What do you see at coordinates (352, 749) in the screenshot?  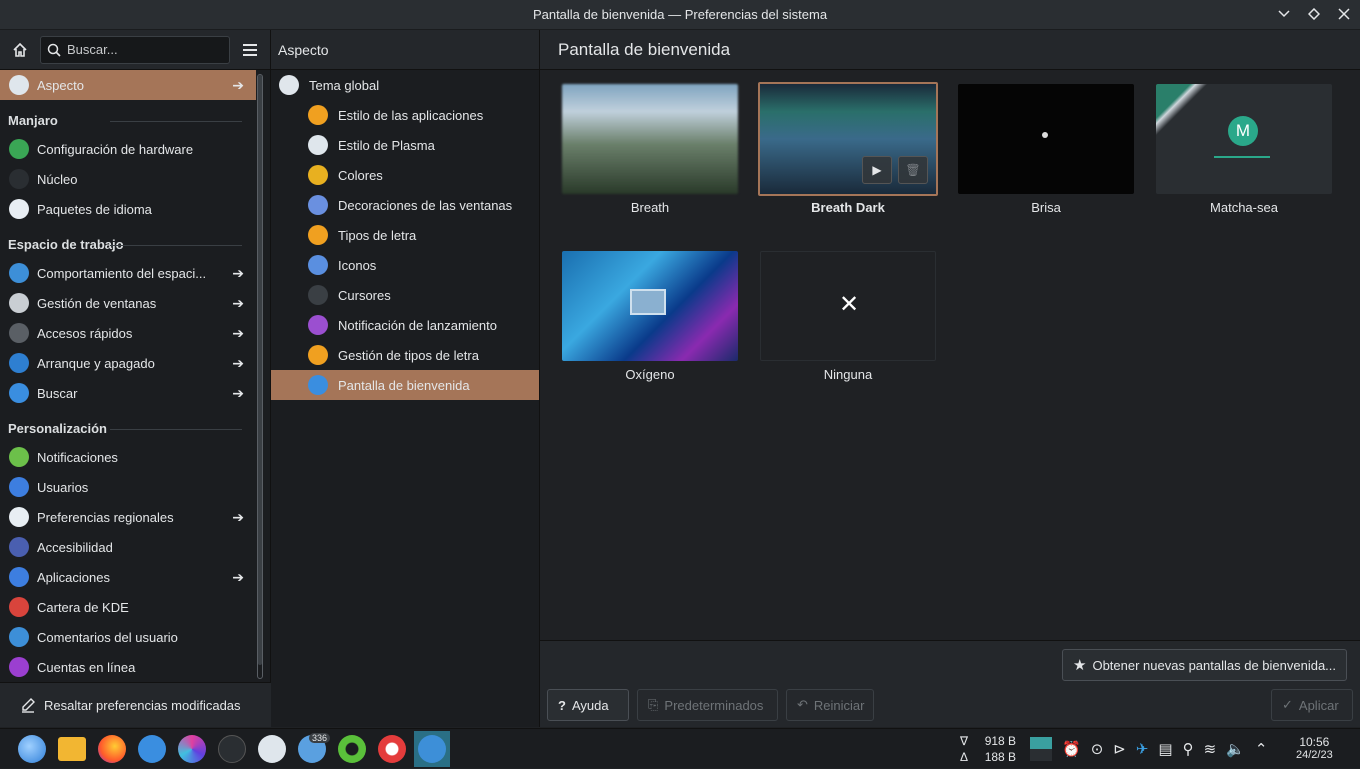 I see `network-app-icon` at bounding box center [352, 749].